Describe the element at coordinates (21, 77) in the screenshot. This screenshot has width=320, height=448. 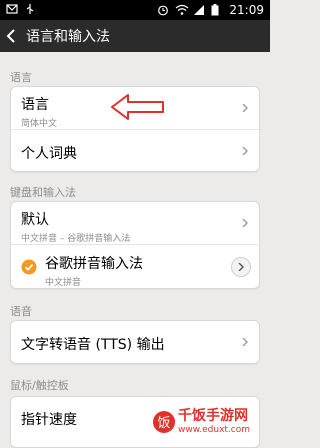
I see `section-header-language: 语言` at that location.